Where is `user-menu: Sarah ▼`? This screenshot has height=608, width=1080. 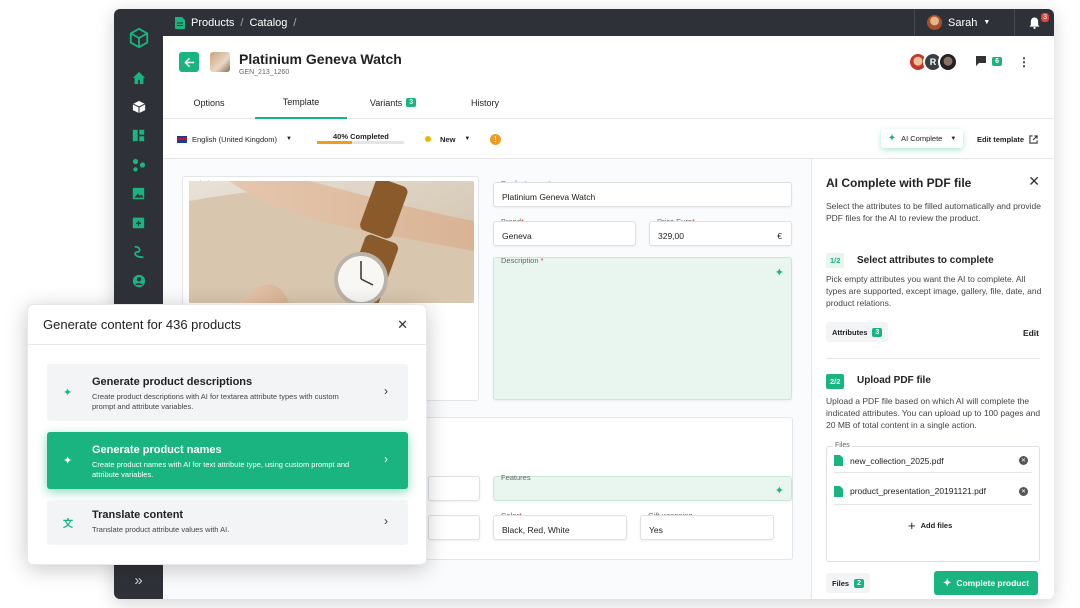 user-menu: Sarah ▼ is located at coordinates (959, 22).